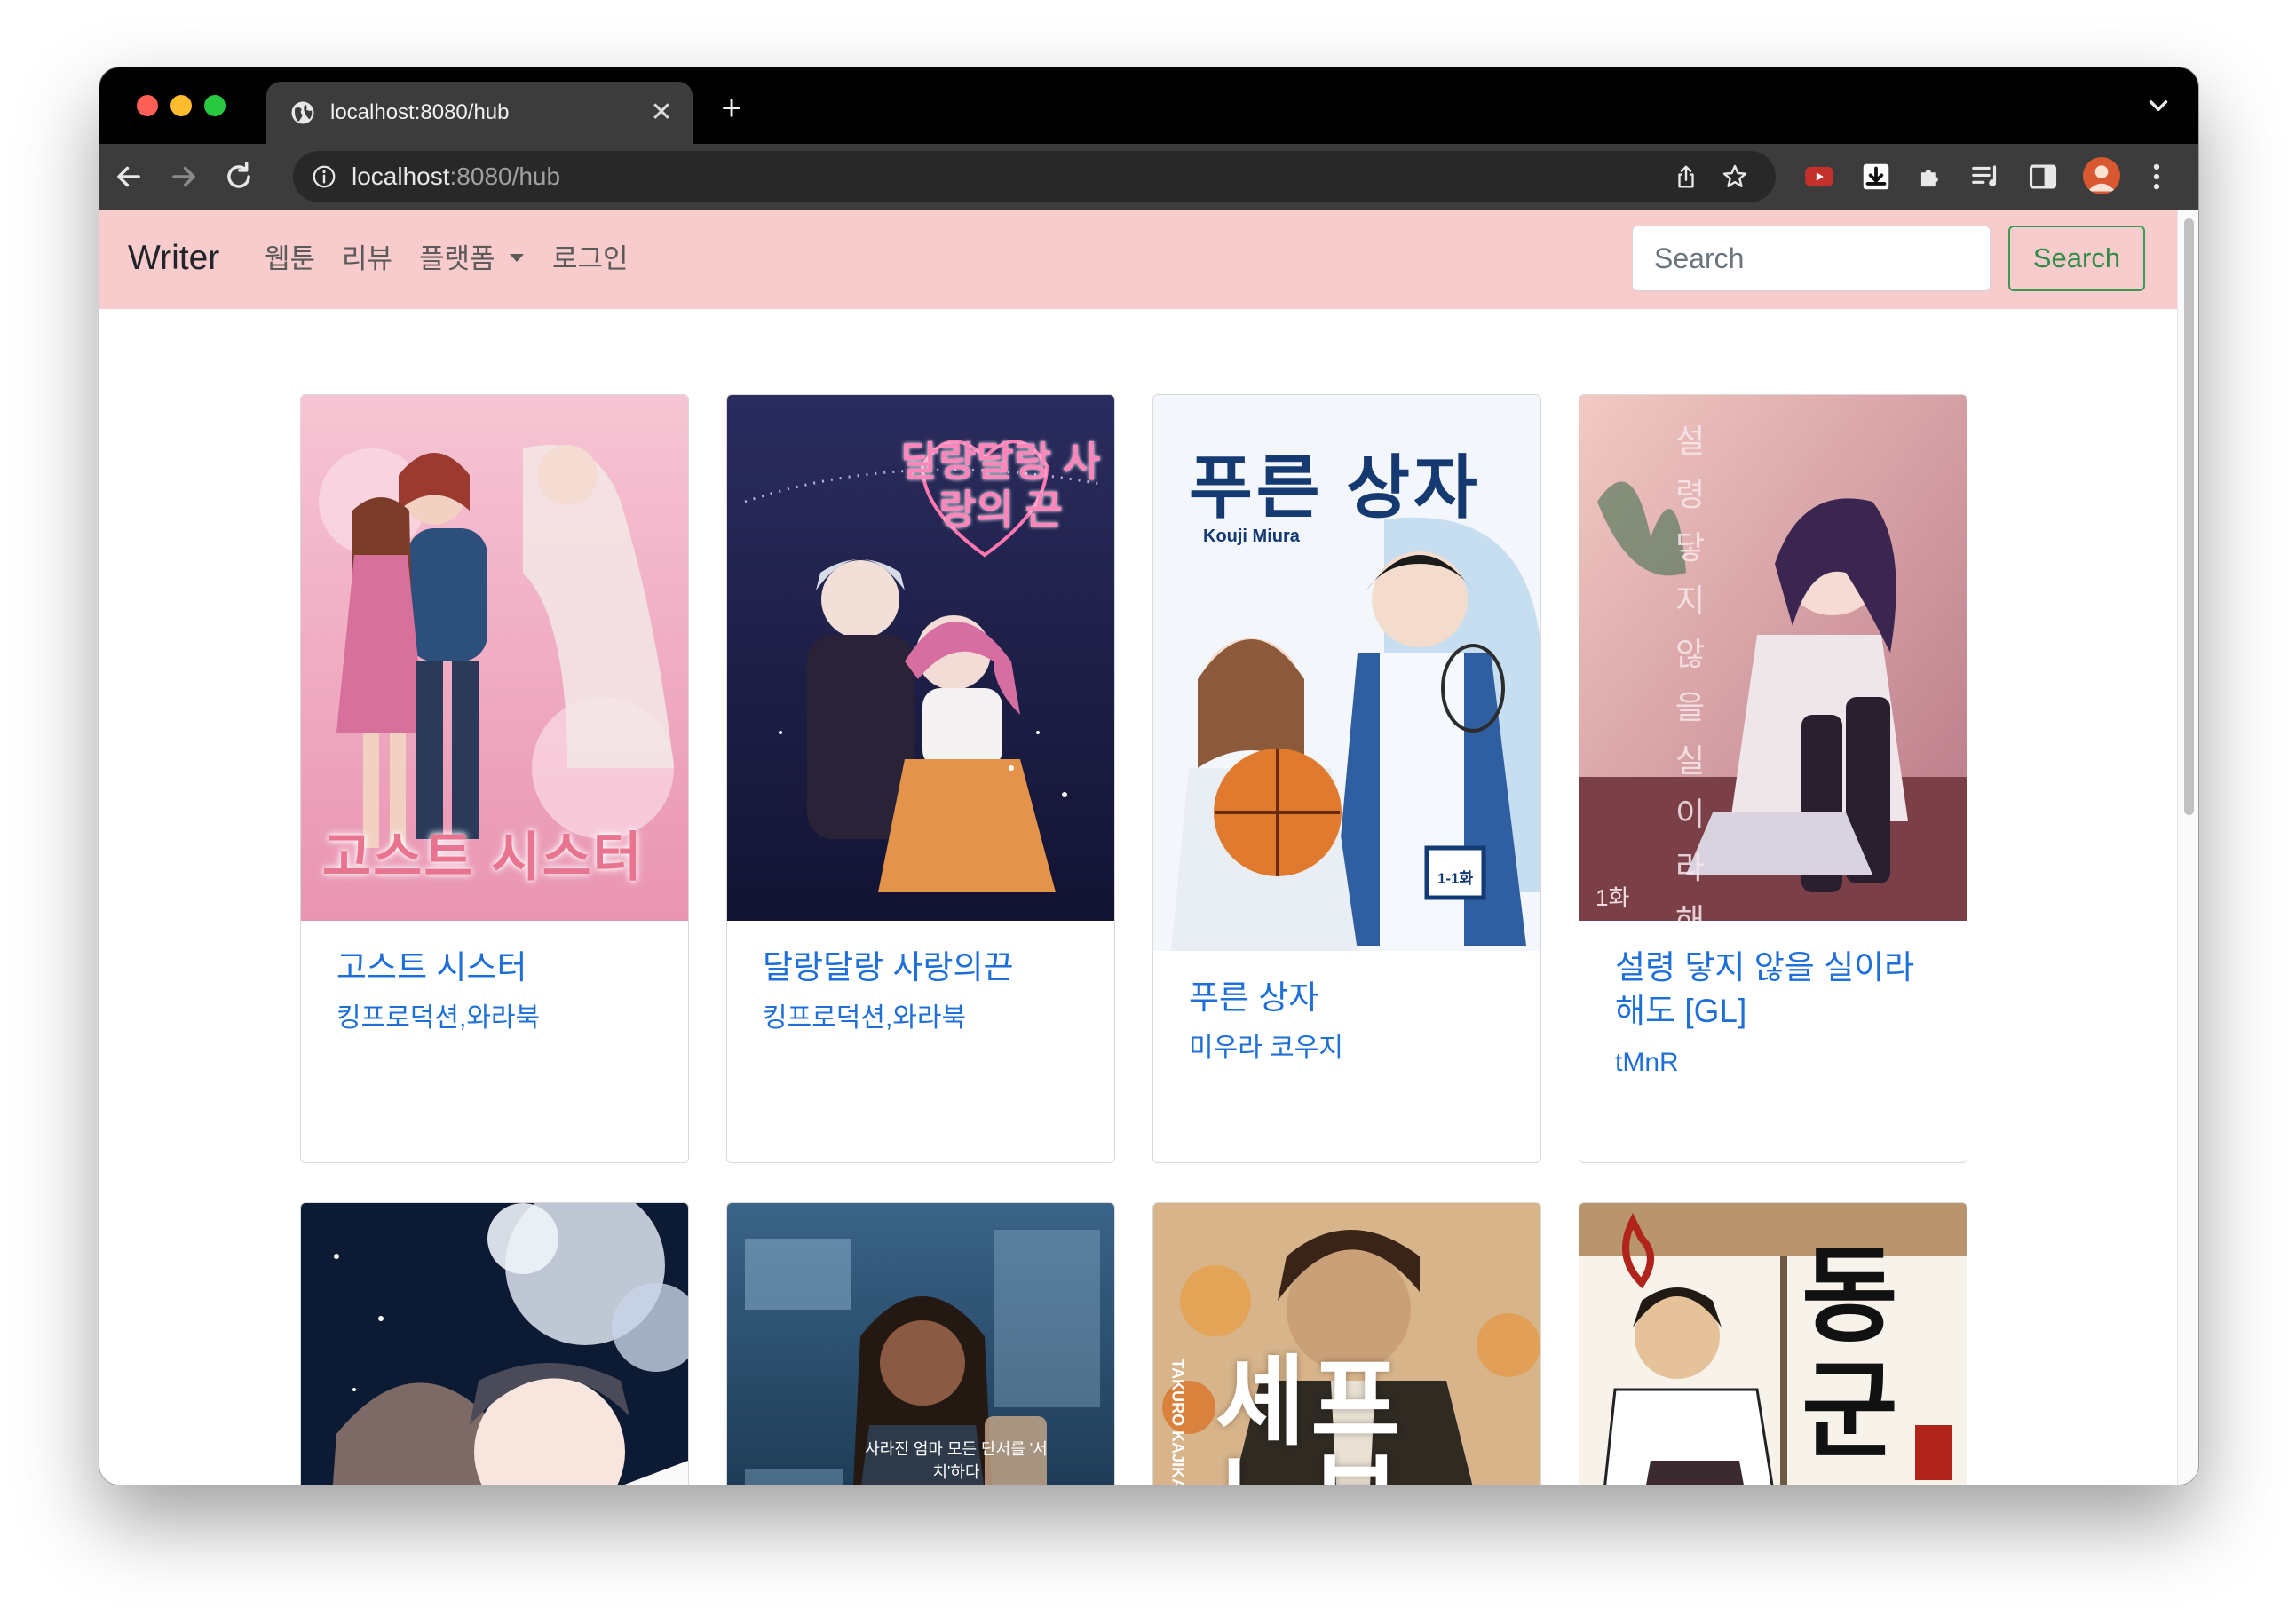 Image resolution: width=2296 pixels, height=1616 pixels. Describe the element at coordinates (184, 177) in the screenshot. I see `forward-arrow-icon` at that location.